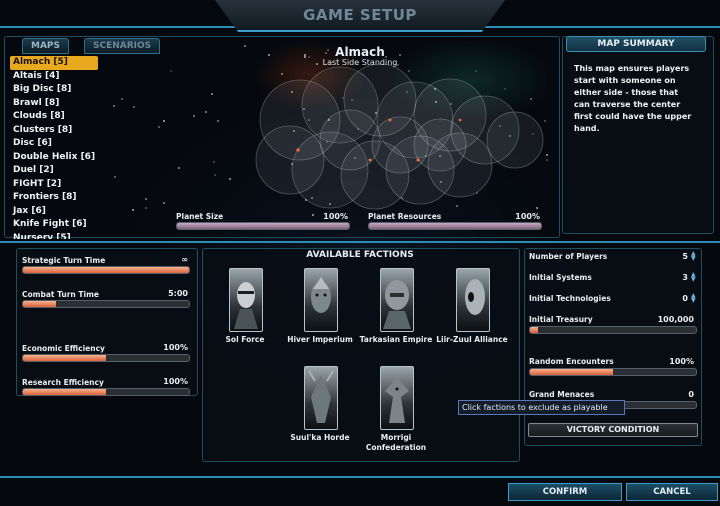 The image size is (720, 506). What do you see at coordinates (685, 298) in the screenshot?
I see `initial-technologies-value: 0` at bounding box center [685, 298].